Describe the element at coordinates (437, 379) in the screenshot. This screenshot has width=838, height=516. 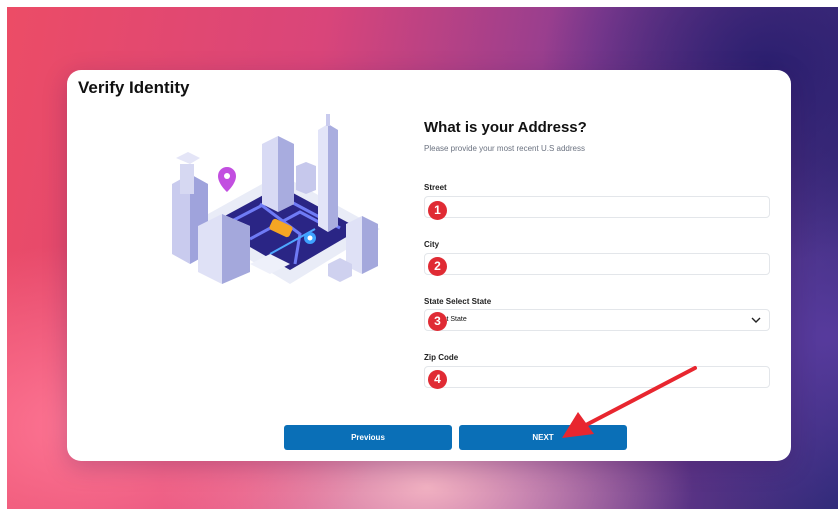
I see `annotation-badge-4: 4` at that location.